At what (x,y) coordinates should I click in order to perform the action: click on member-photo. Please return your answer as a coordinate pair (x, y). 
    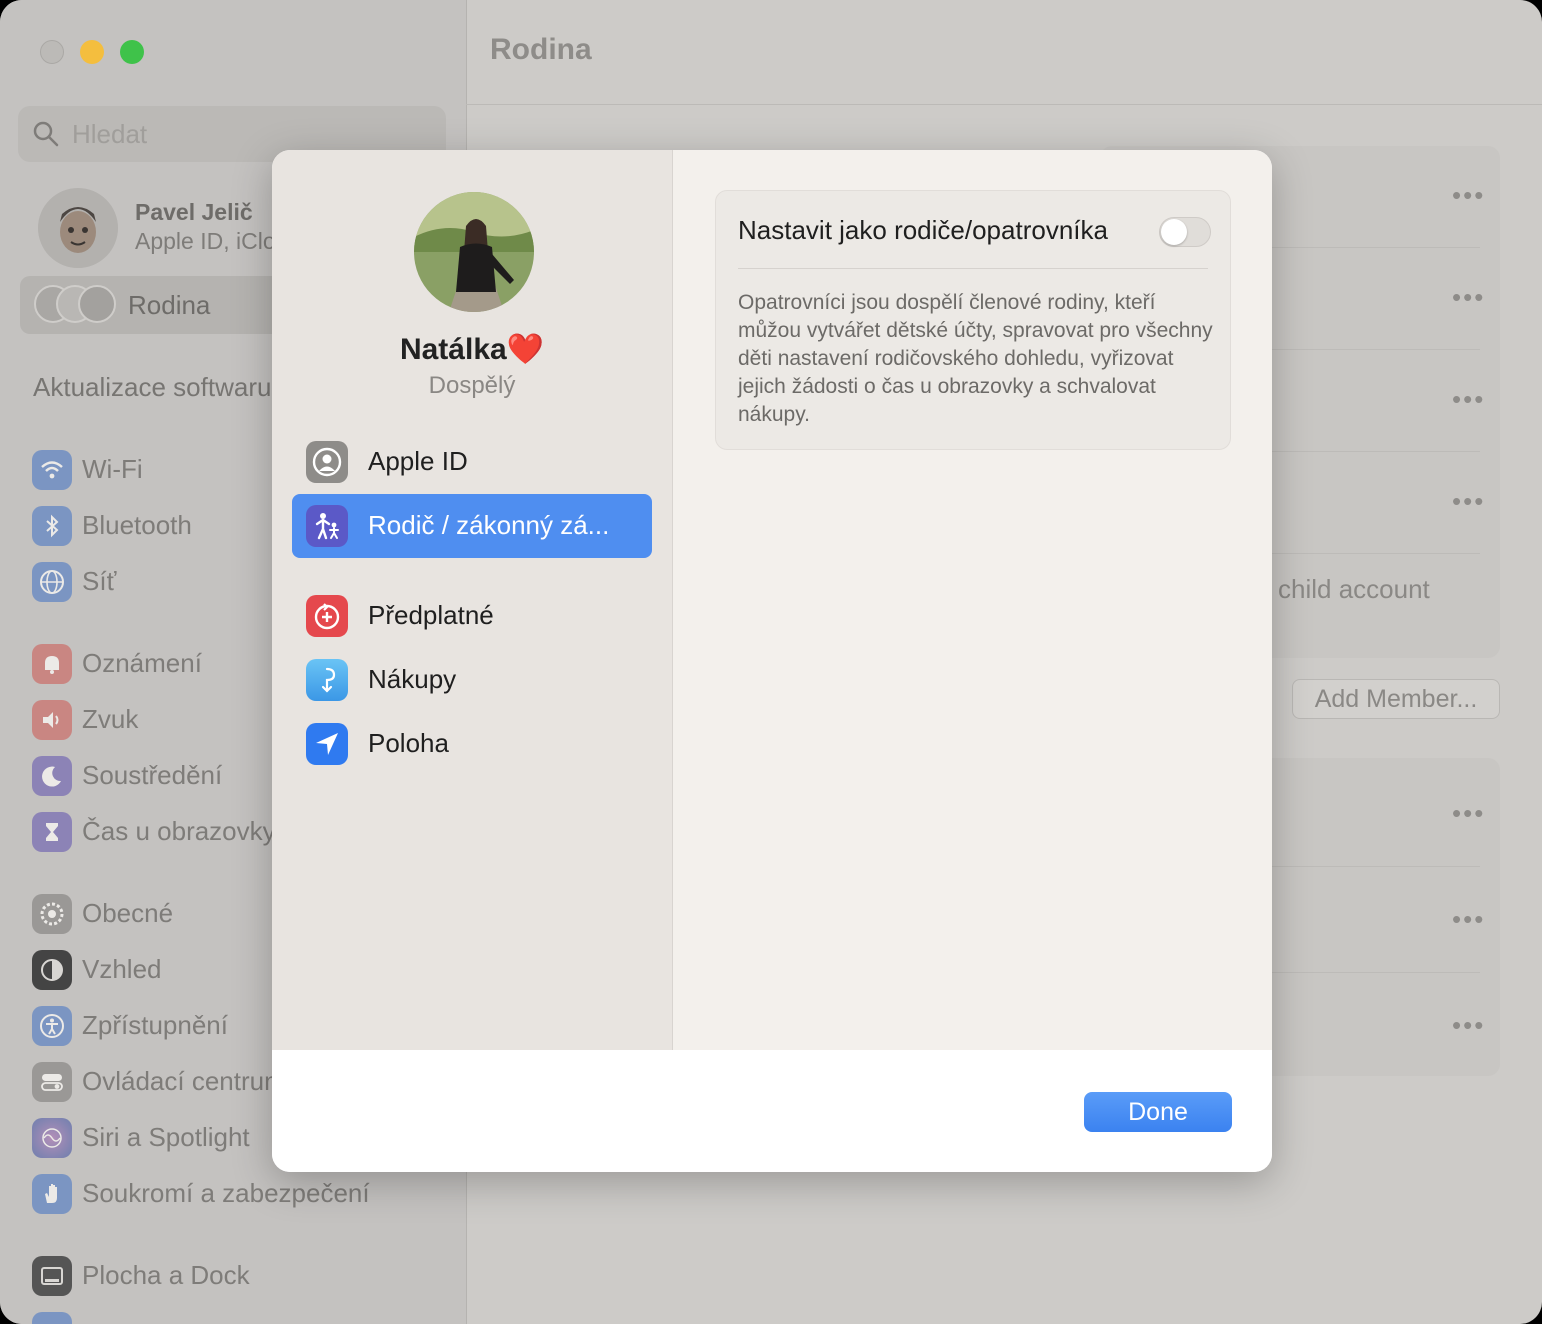
    Looking at the image, I should click on (474, 252).